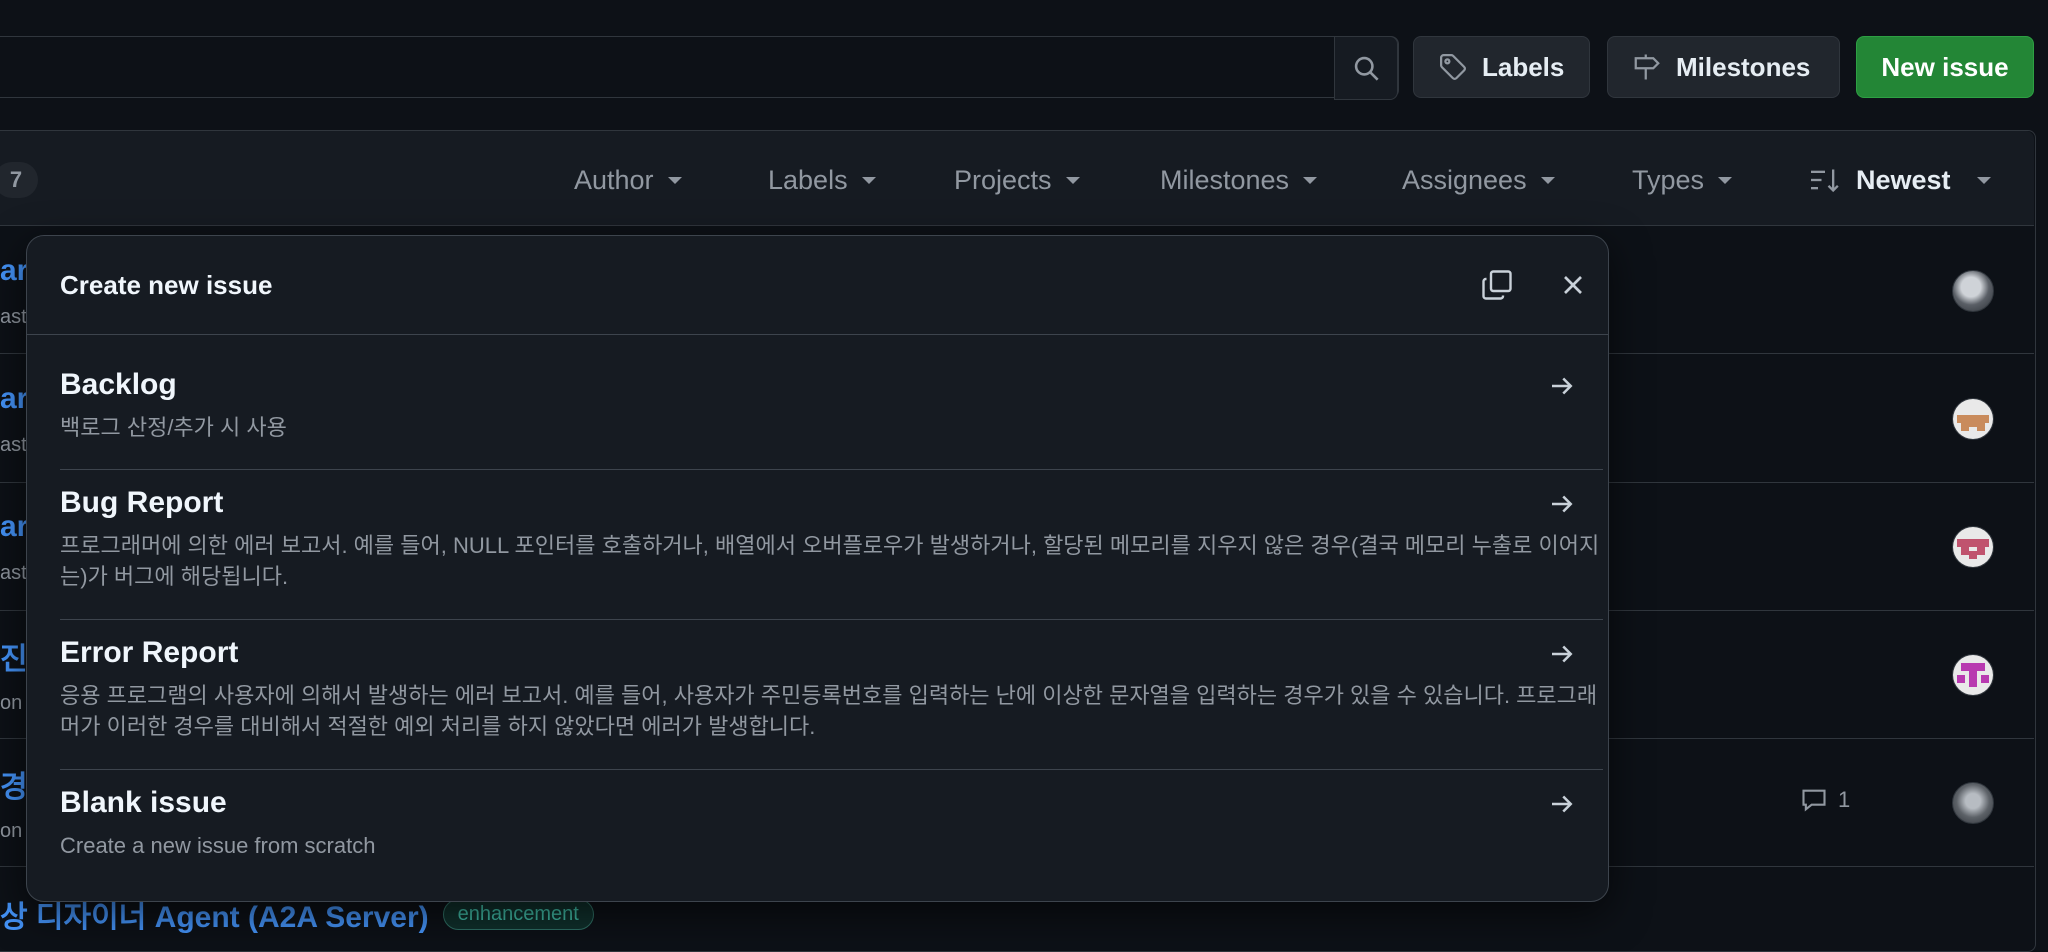 This screenshot has width=2048, height=952. I want to click on tag-icon, so click(1453, 67).